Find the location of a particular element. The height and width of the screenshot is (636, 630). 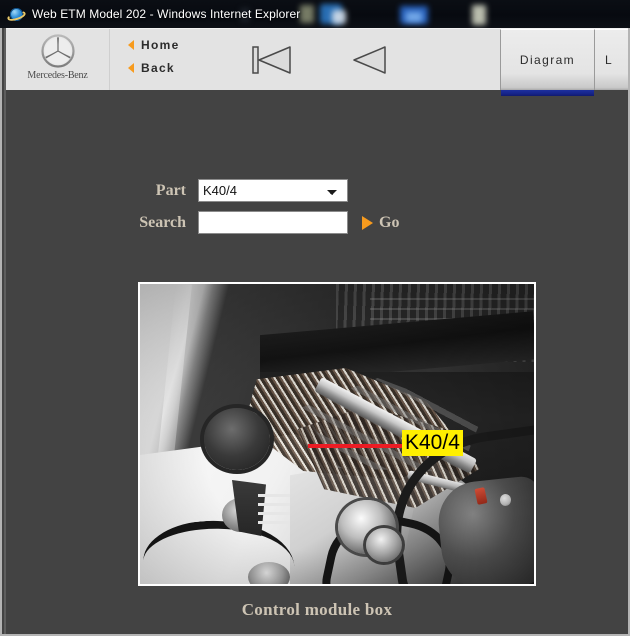

back-link-label: Back is located at coordinates (158, 68).